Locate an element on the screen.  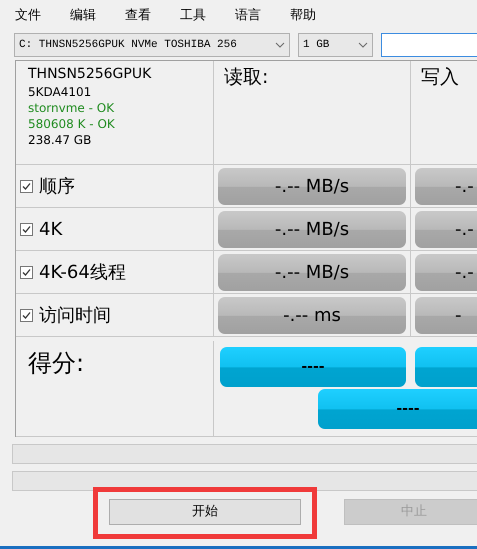
test-label: 4K-64线程 is located at coordinates (82, 272).